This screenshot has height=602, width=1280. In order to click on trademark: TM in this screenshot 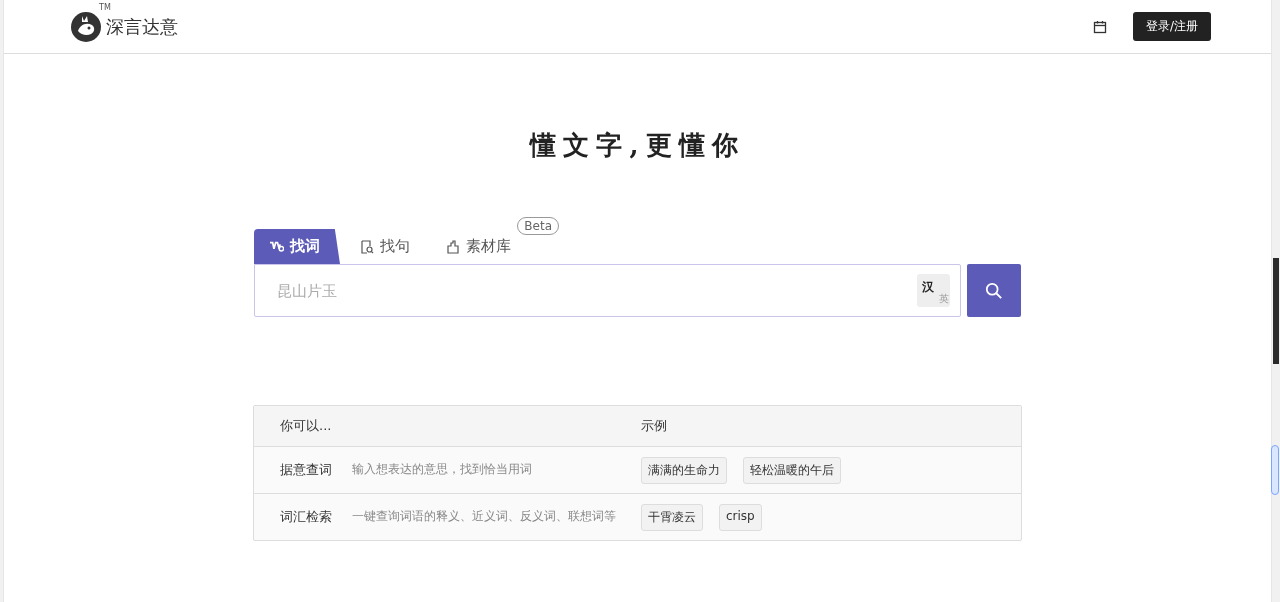, I will do `click(105, 7)`.